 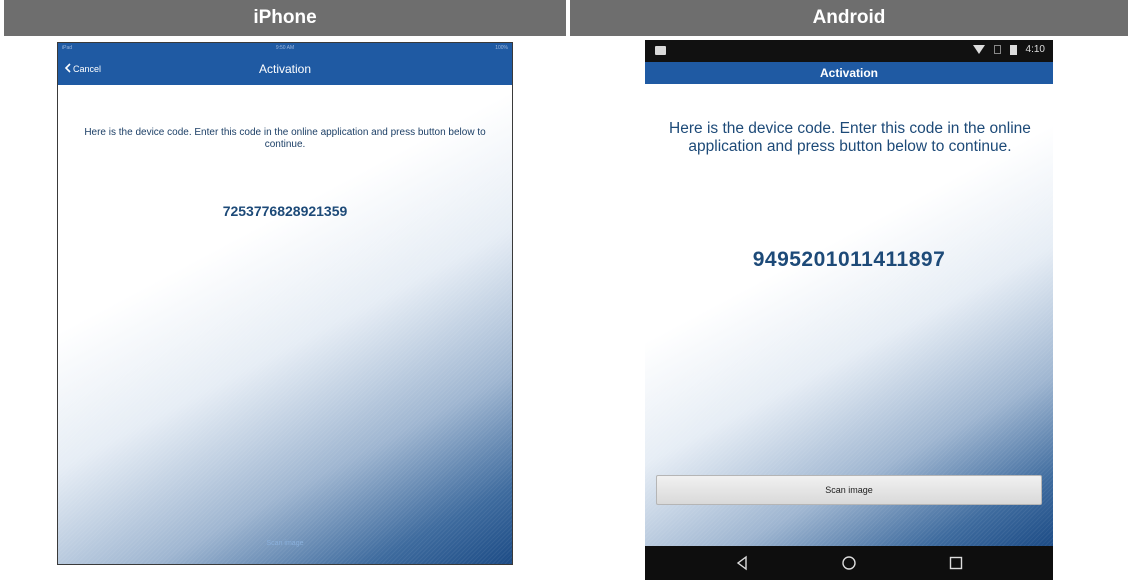 What do you see at coordinates (742, 563) in the screenshot?
I see `back-icon` at bounding box center [742, 563].